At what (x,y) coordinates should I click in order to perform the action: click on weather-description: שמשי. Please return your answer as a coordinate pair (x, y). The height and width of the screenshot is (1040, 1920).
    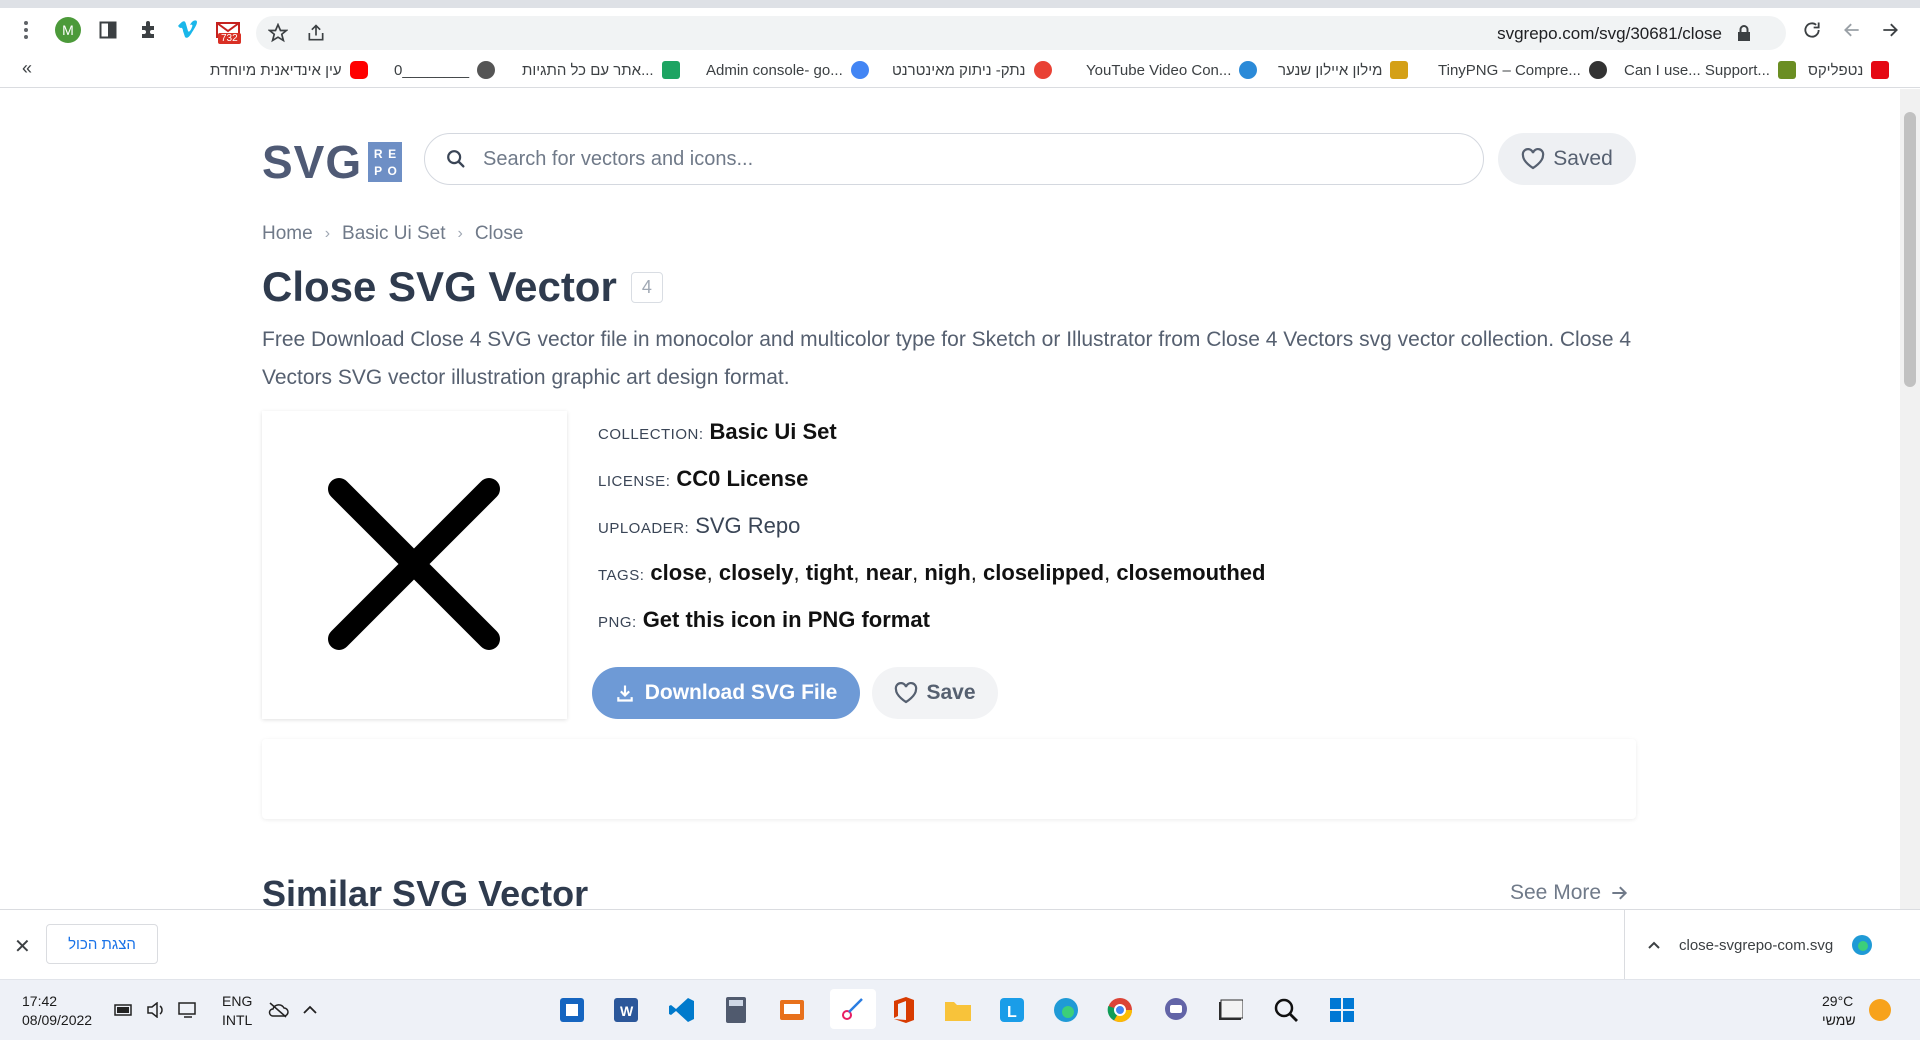
    Looking at the image, I should click on (1839, 1020).